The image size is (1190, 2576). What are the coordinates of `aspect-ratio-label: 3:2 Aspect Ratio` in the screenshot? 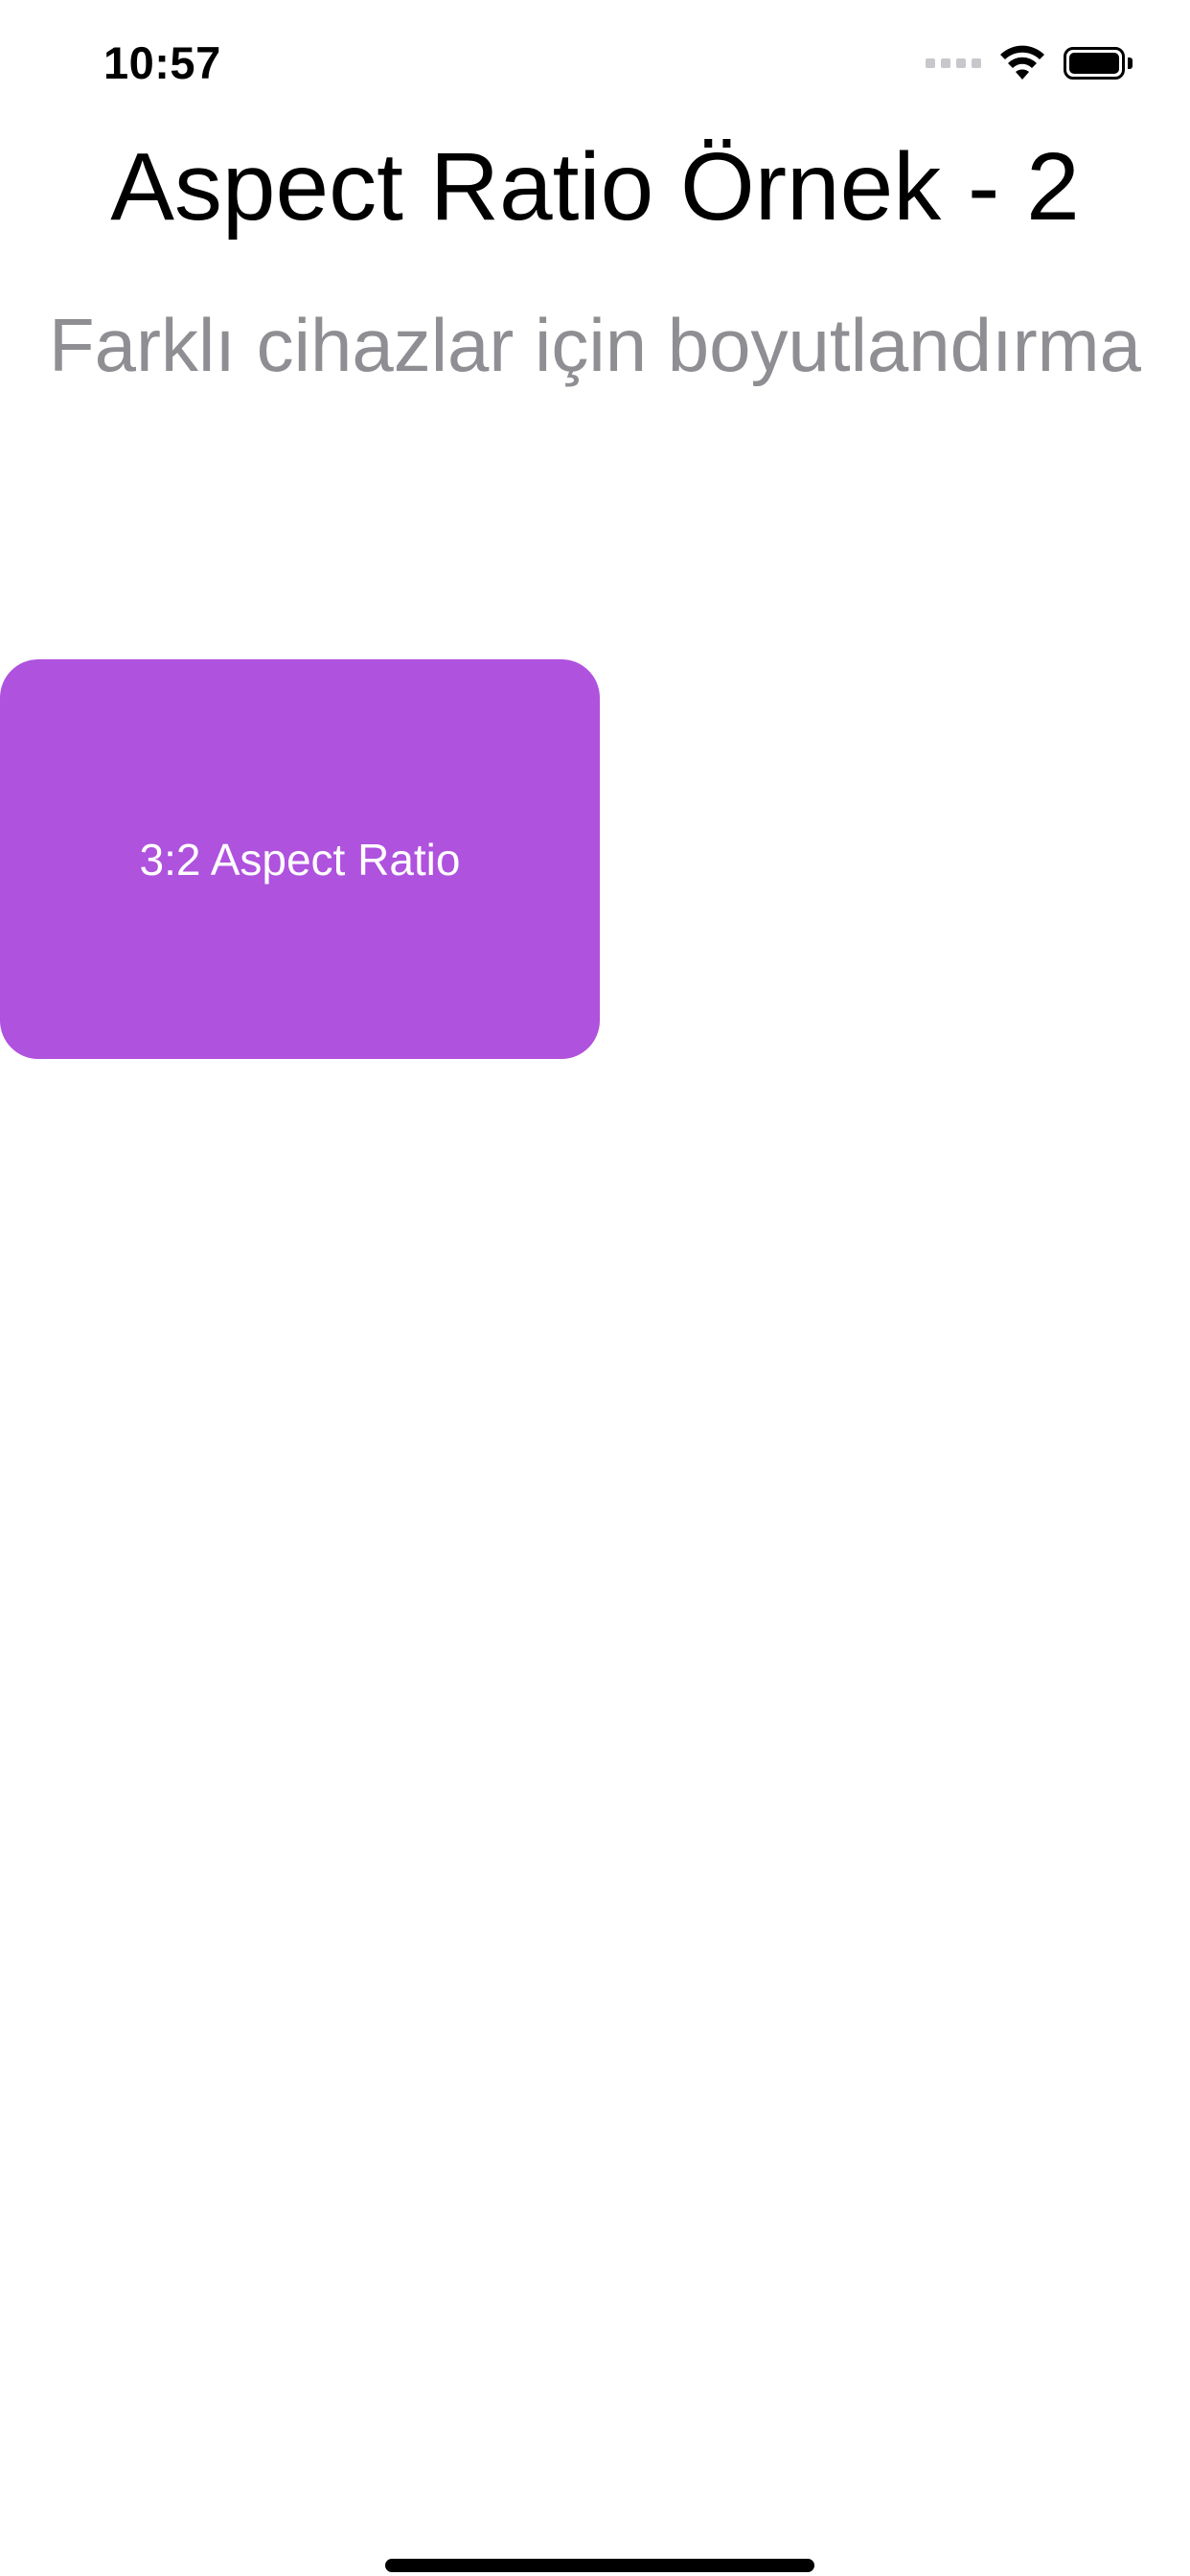 It's located at (300, 859).